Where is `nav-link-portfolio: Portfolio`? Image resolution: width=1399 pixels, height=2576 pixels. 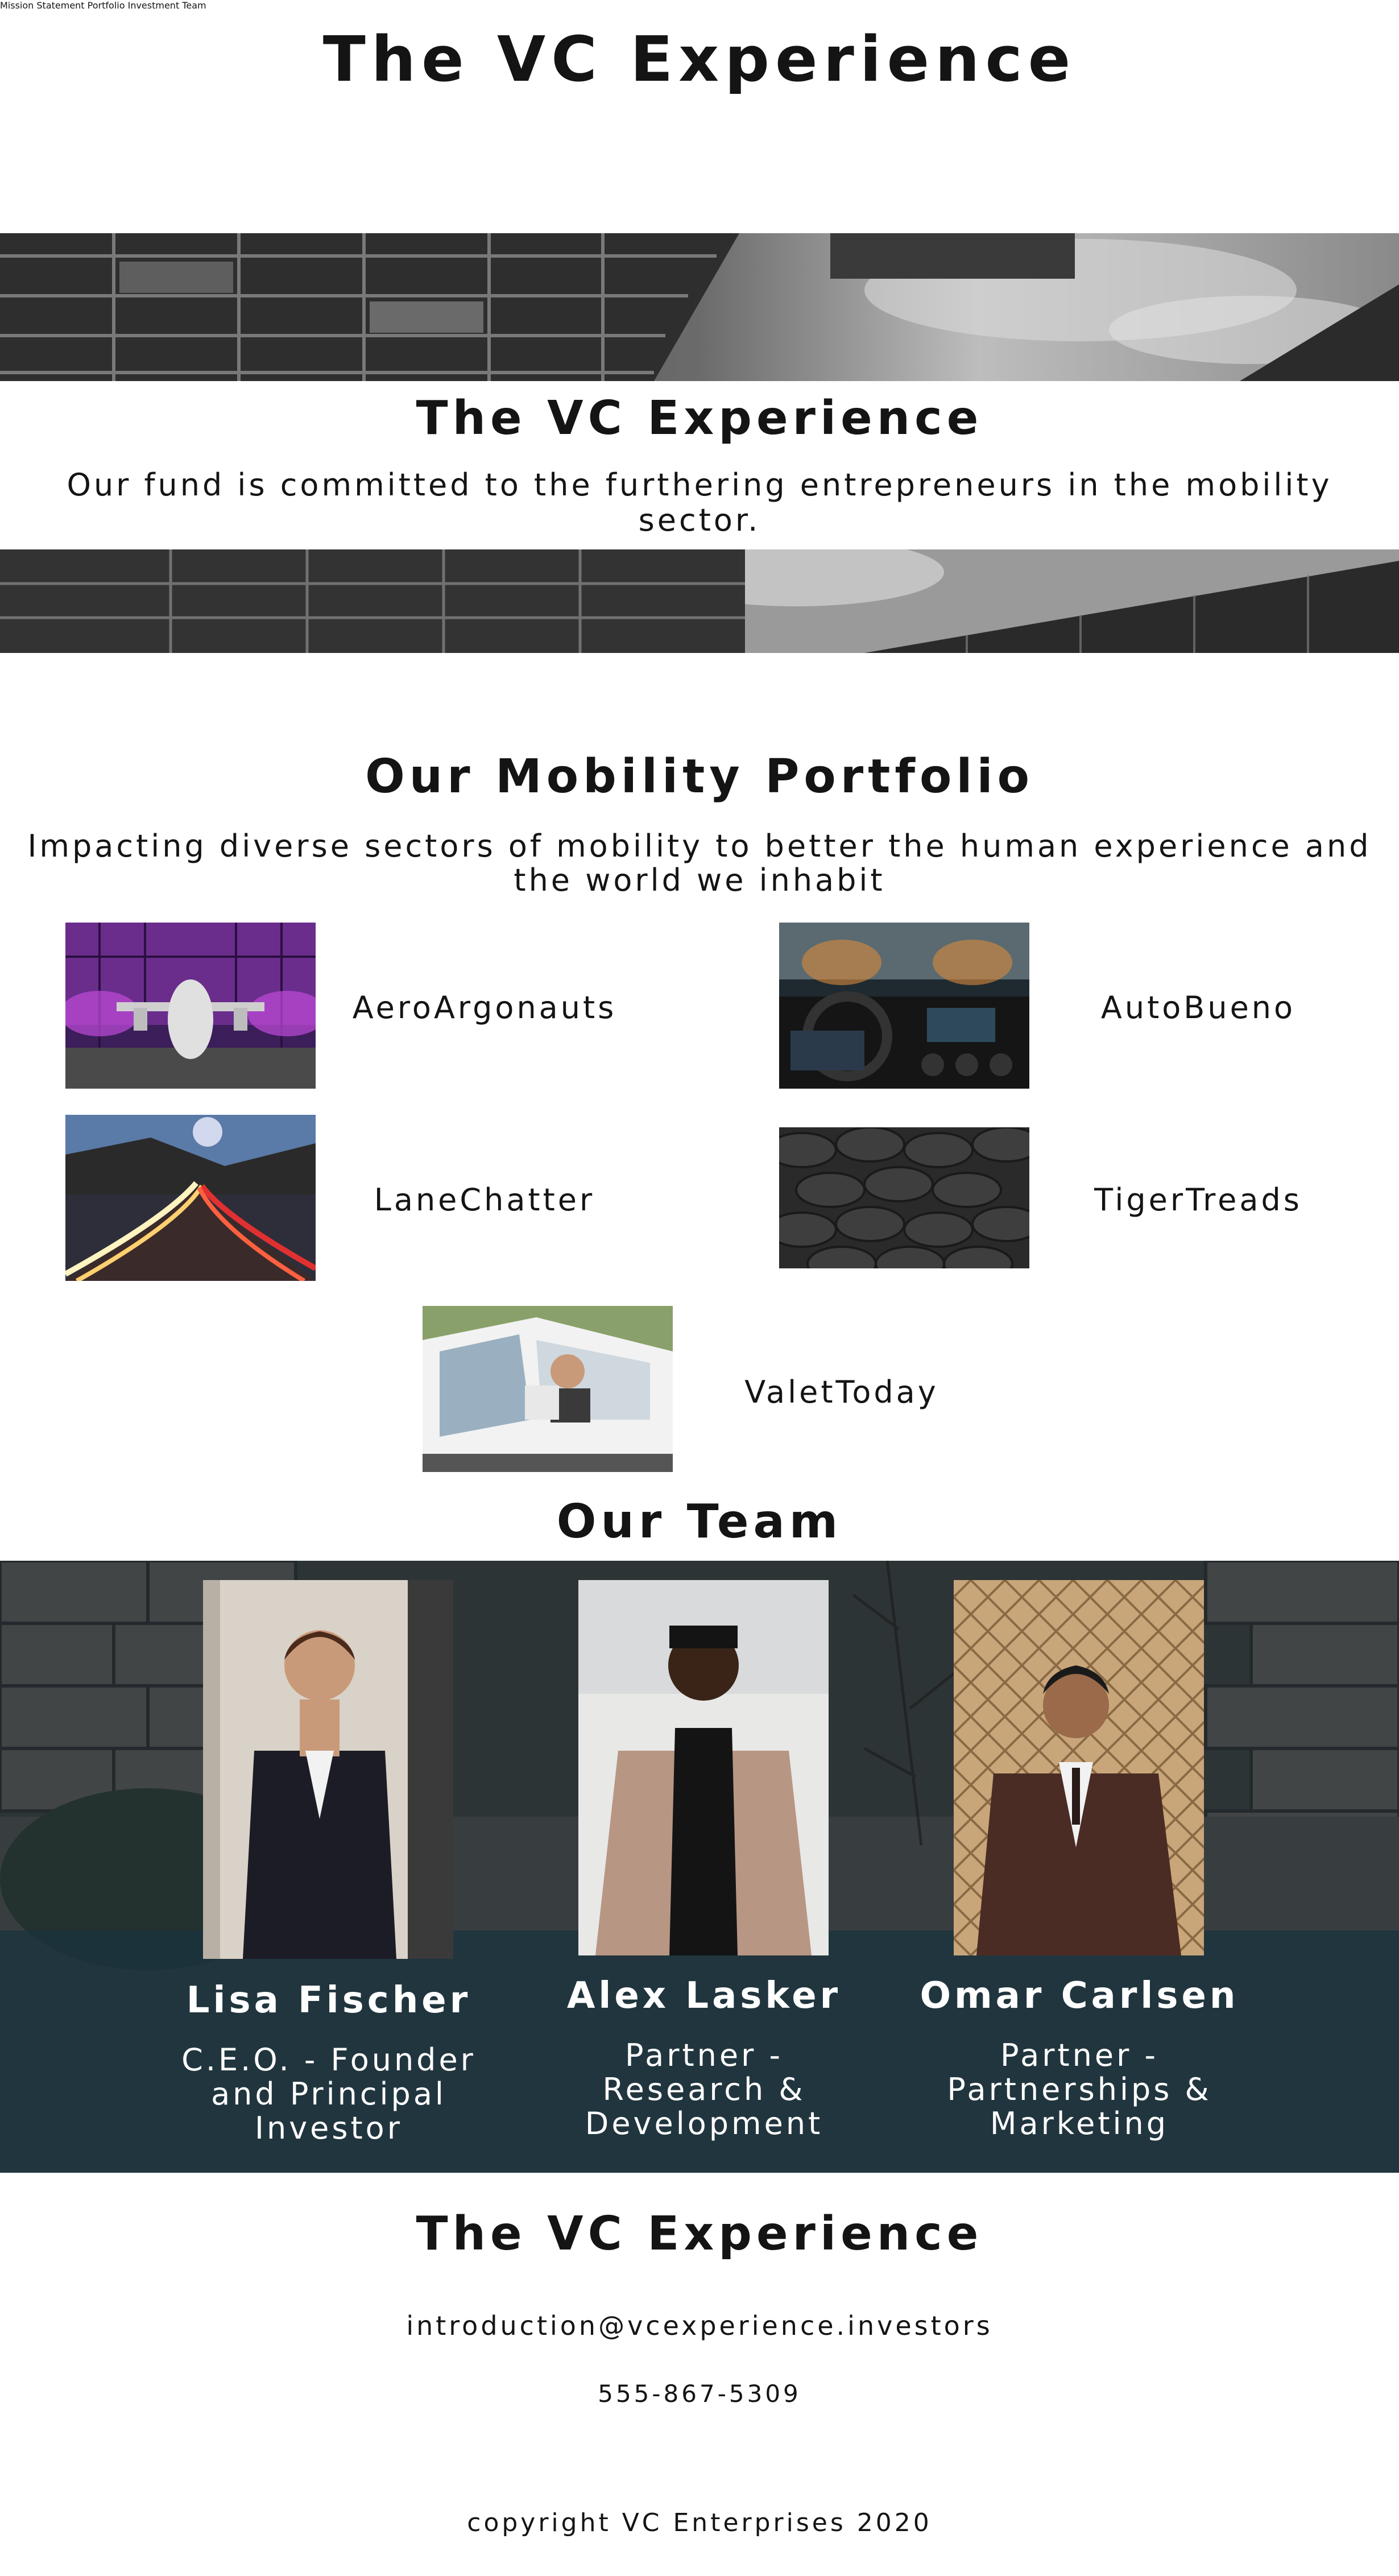 nav-link-portfolio: Portfolio is located at coordinates (107, 5).